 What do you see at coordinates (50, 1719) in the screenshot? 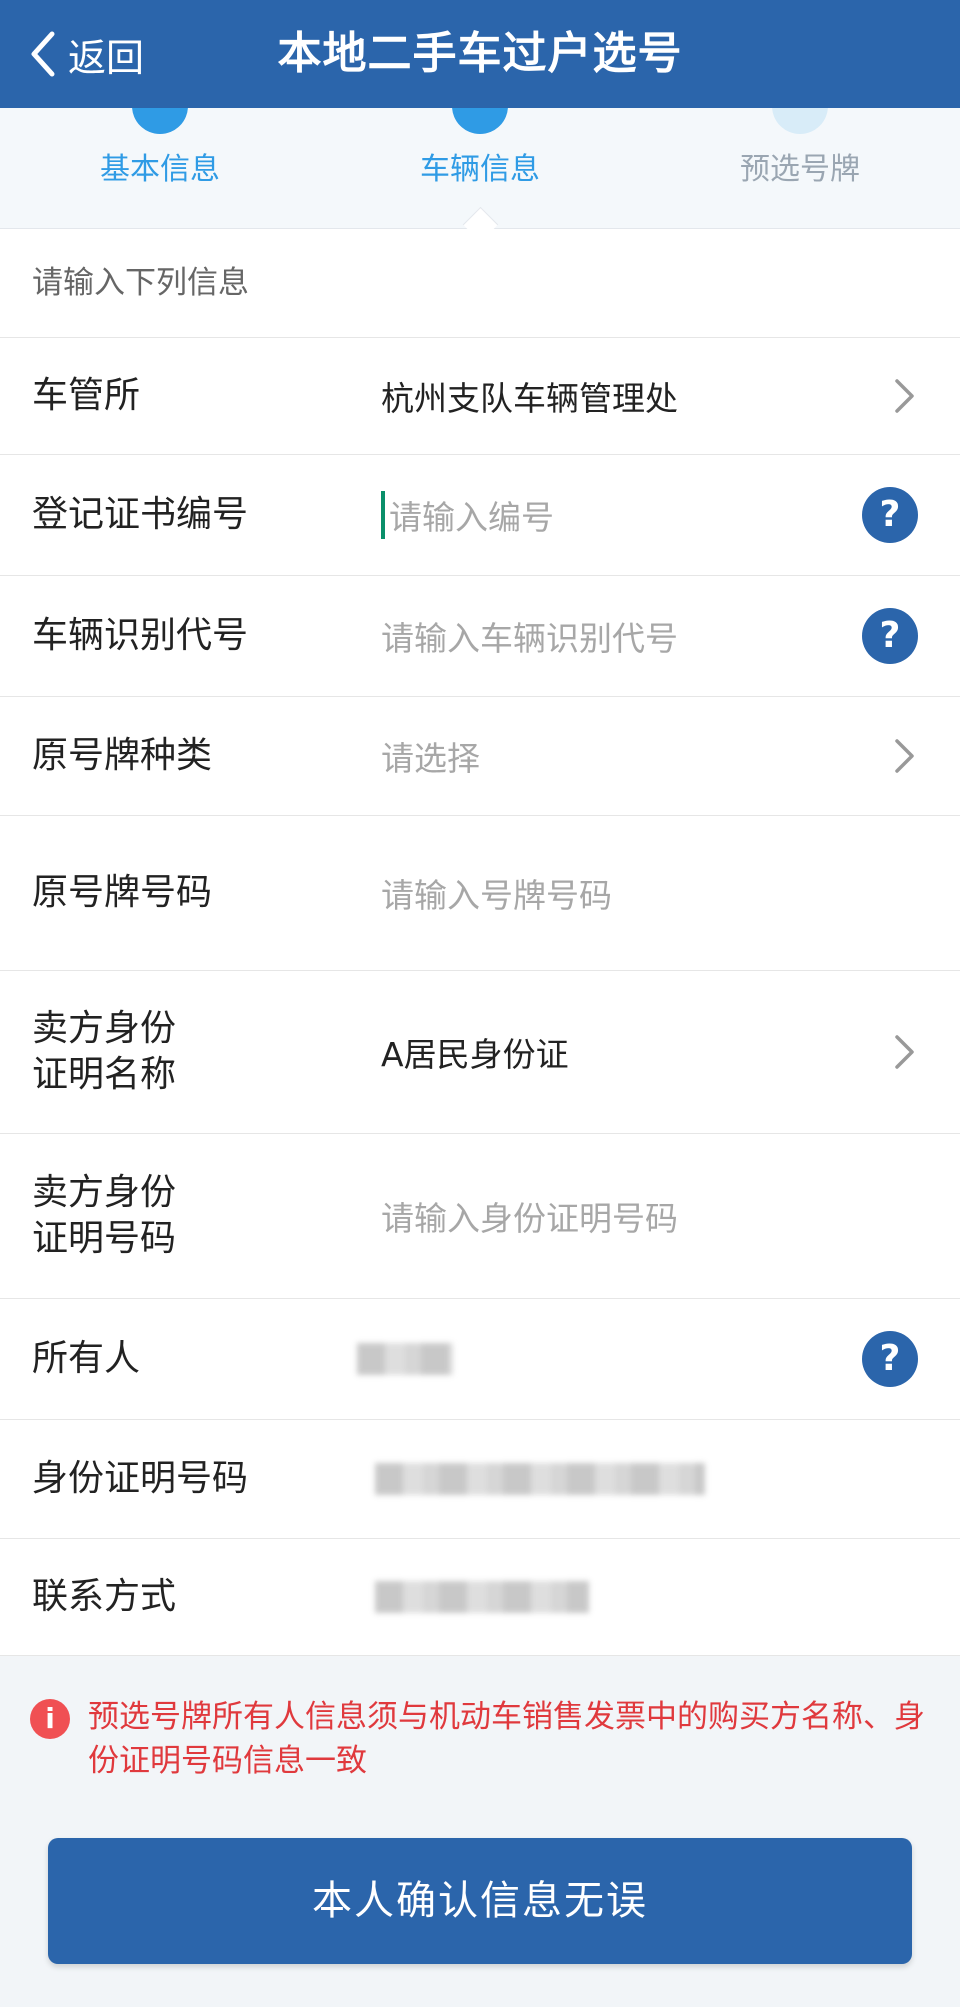
I see `info-alert-icon: i` at bounding box center [50, 1719].